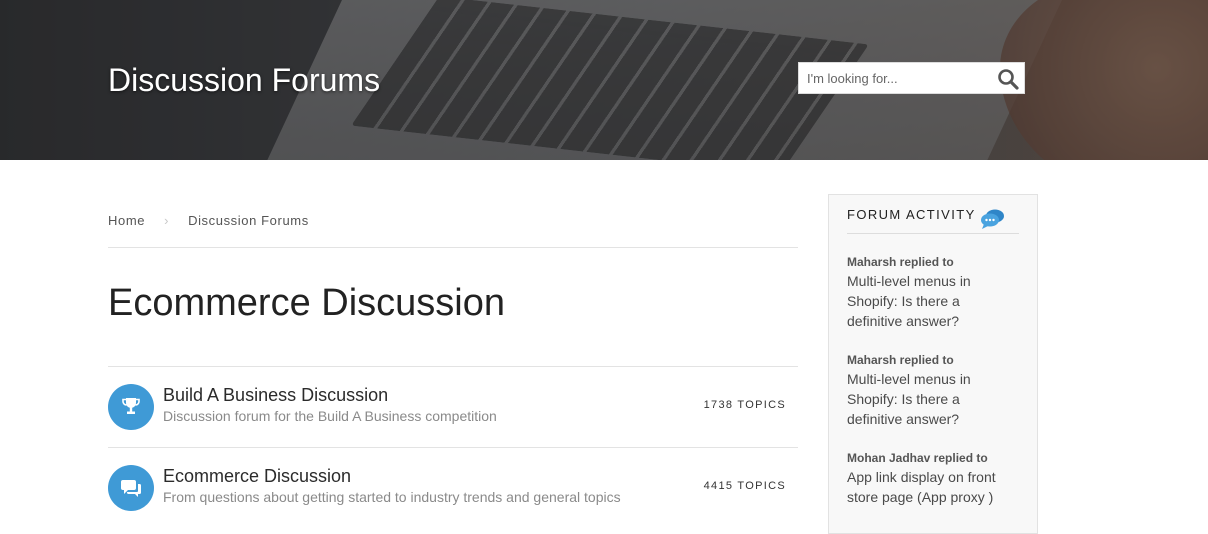  What do you see at coordinates (898, 78) in the screenshot?
I see `search-input` at bounding box center [898, 78].